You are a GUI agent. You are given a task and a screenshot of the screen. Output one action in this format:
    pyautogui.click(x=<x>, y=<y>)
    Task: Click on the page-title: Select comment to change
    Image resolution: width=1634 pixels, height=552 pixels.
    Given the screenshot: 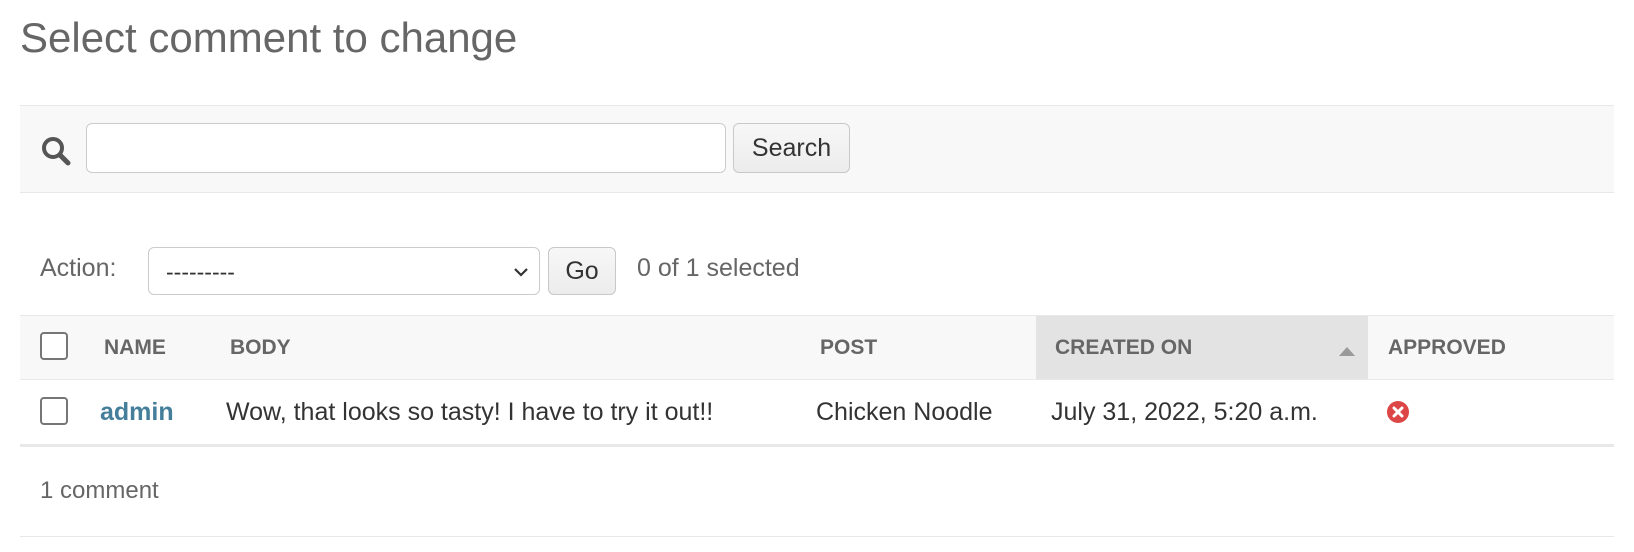 What is the action you would take?
    pyautogui.click(x=269, y=37)
    